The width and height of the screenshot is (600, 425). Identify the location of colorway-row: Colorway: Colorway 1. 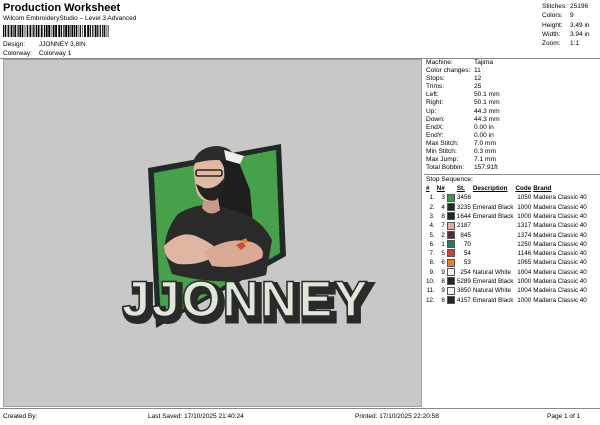
(37, 53).